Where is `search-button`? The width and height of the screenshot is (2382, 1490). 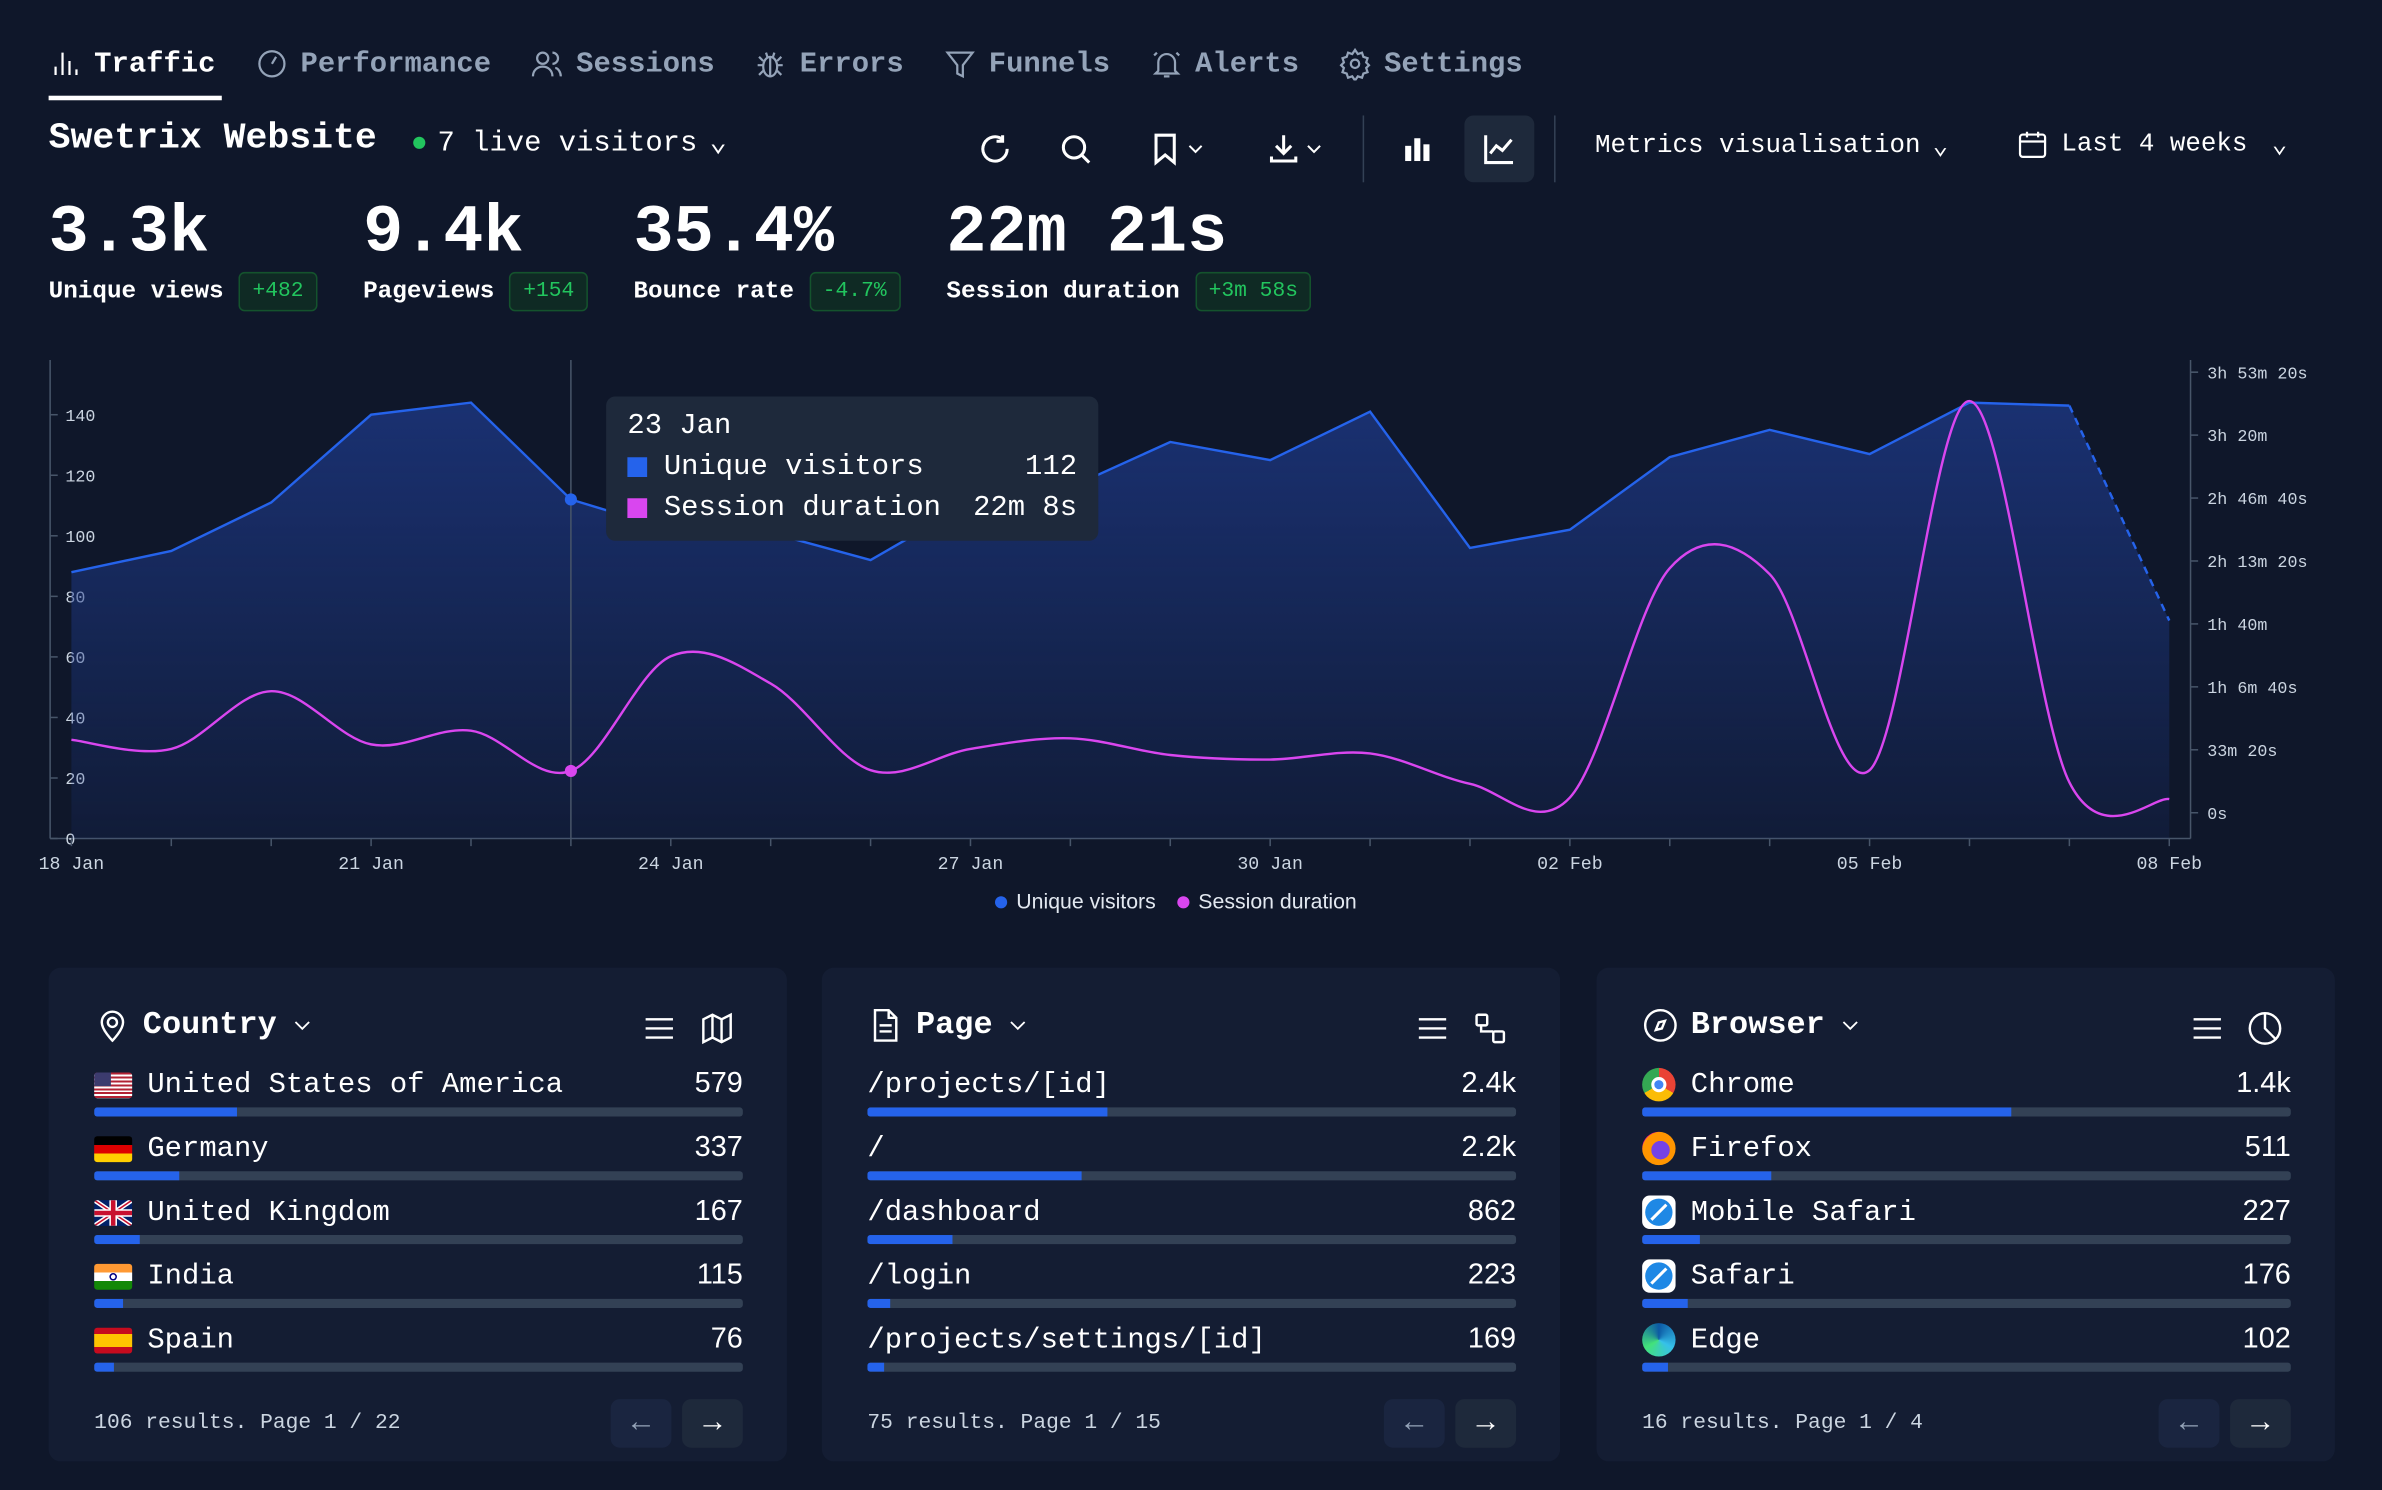
search-button is located at coordinates (1075, 149).